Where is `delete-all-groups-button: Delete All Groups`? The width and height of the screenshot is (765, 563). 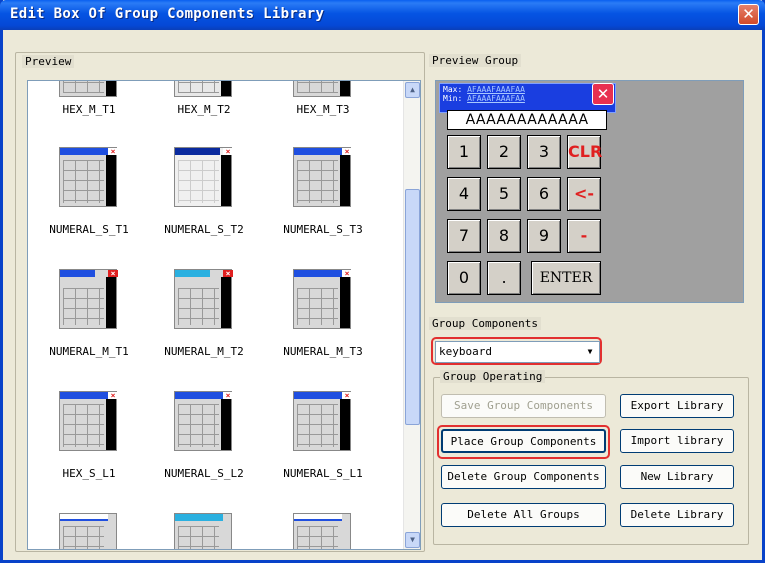 delete-all-groups-button: Delete All Groups is located at coordinates (523, 515).